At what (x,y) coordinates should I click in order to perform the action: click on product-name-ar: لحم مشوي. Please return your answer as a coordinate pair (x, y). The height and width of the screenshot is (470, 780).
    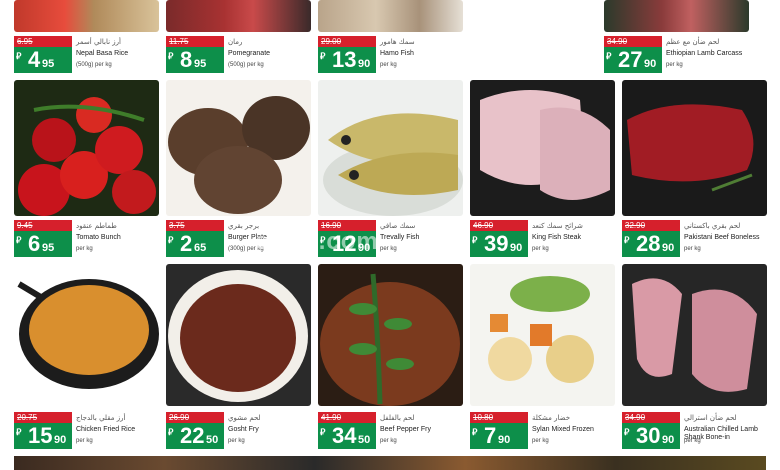
    Looking at the image, I should click on (244, 418).